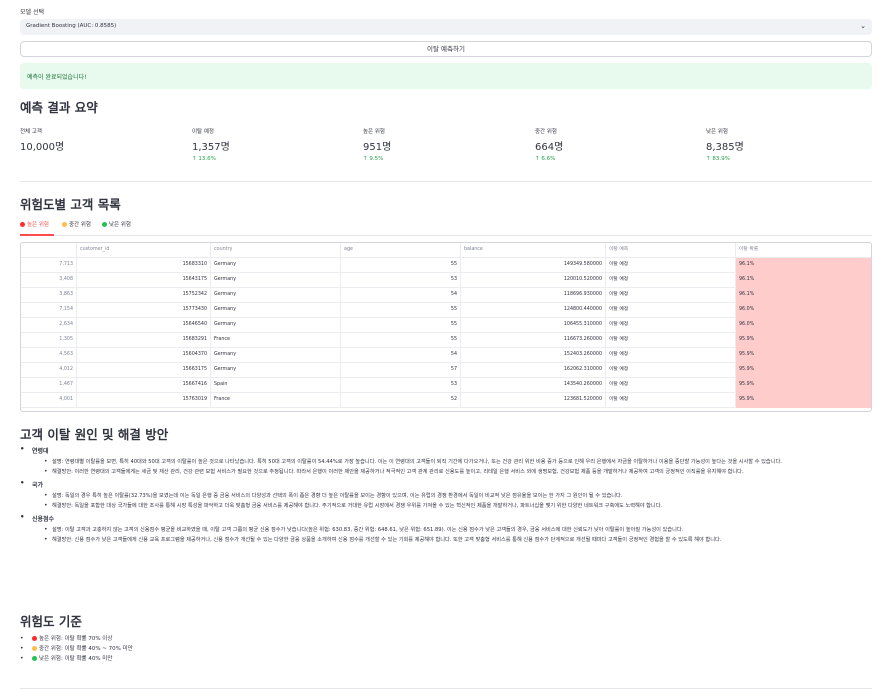  Describe the element at coordinates (49, 295) in the screenshot. I see `table-cell: 3,863` at that location.